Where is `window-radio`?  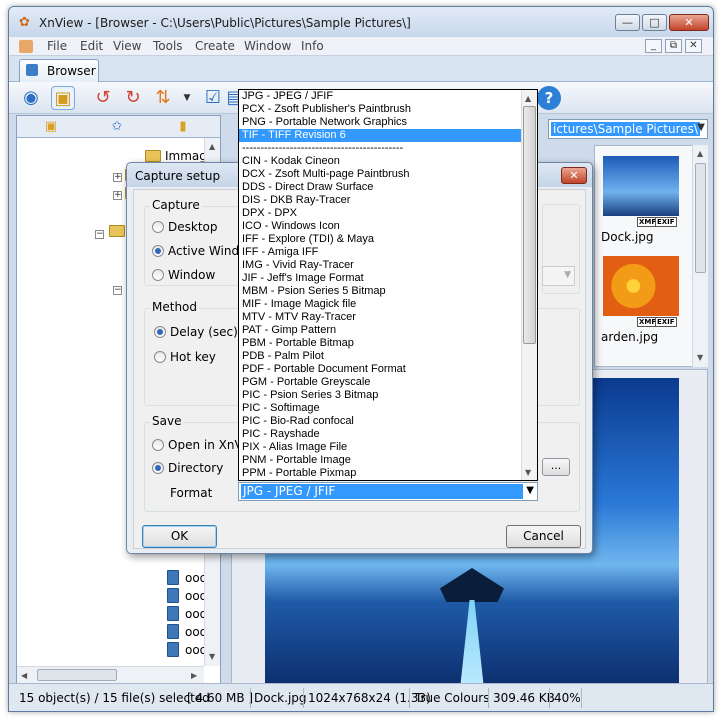
window-radio is located at coordinates (158, 275).